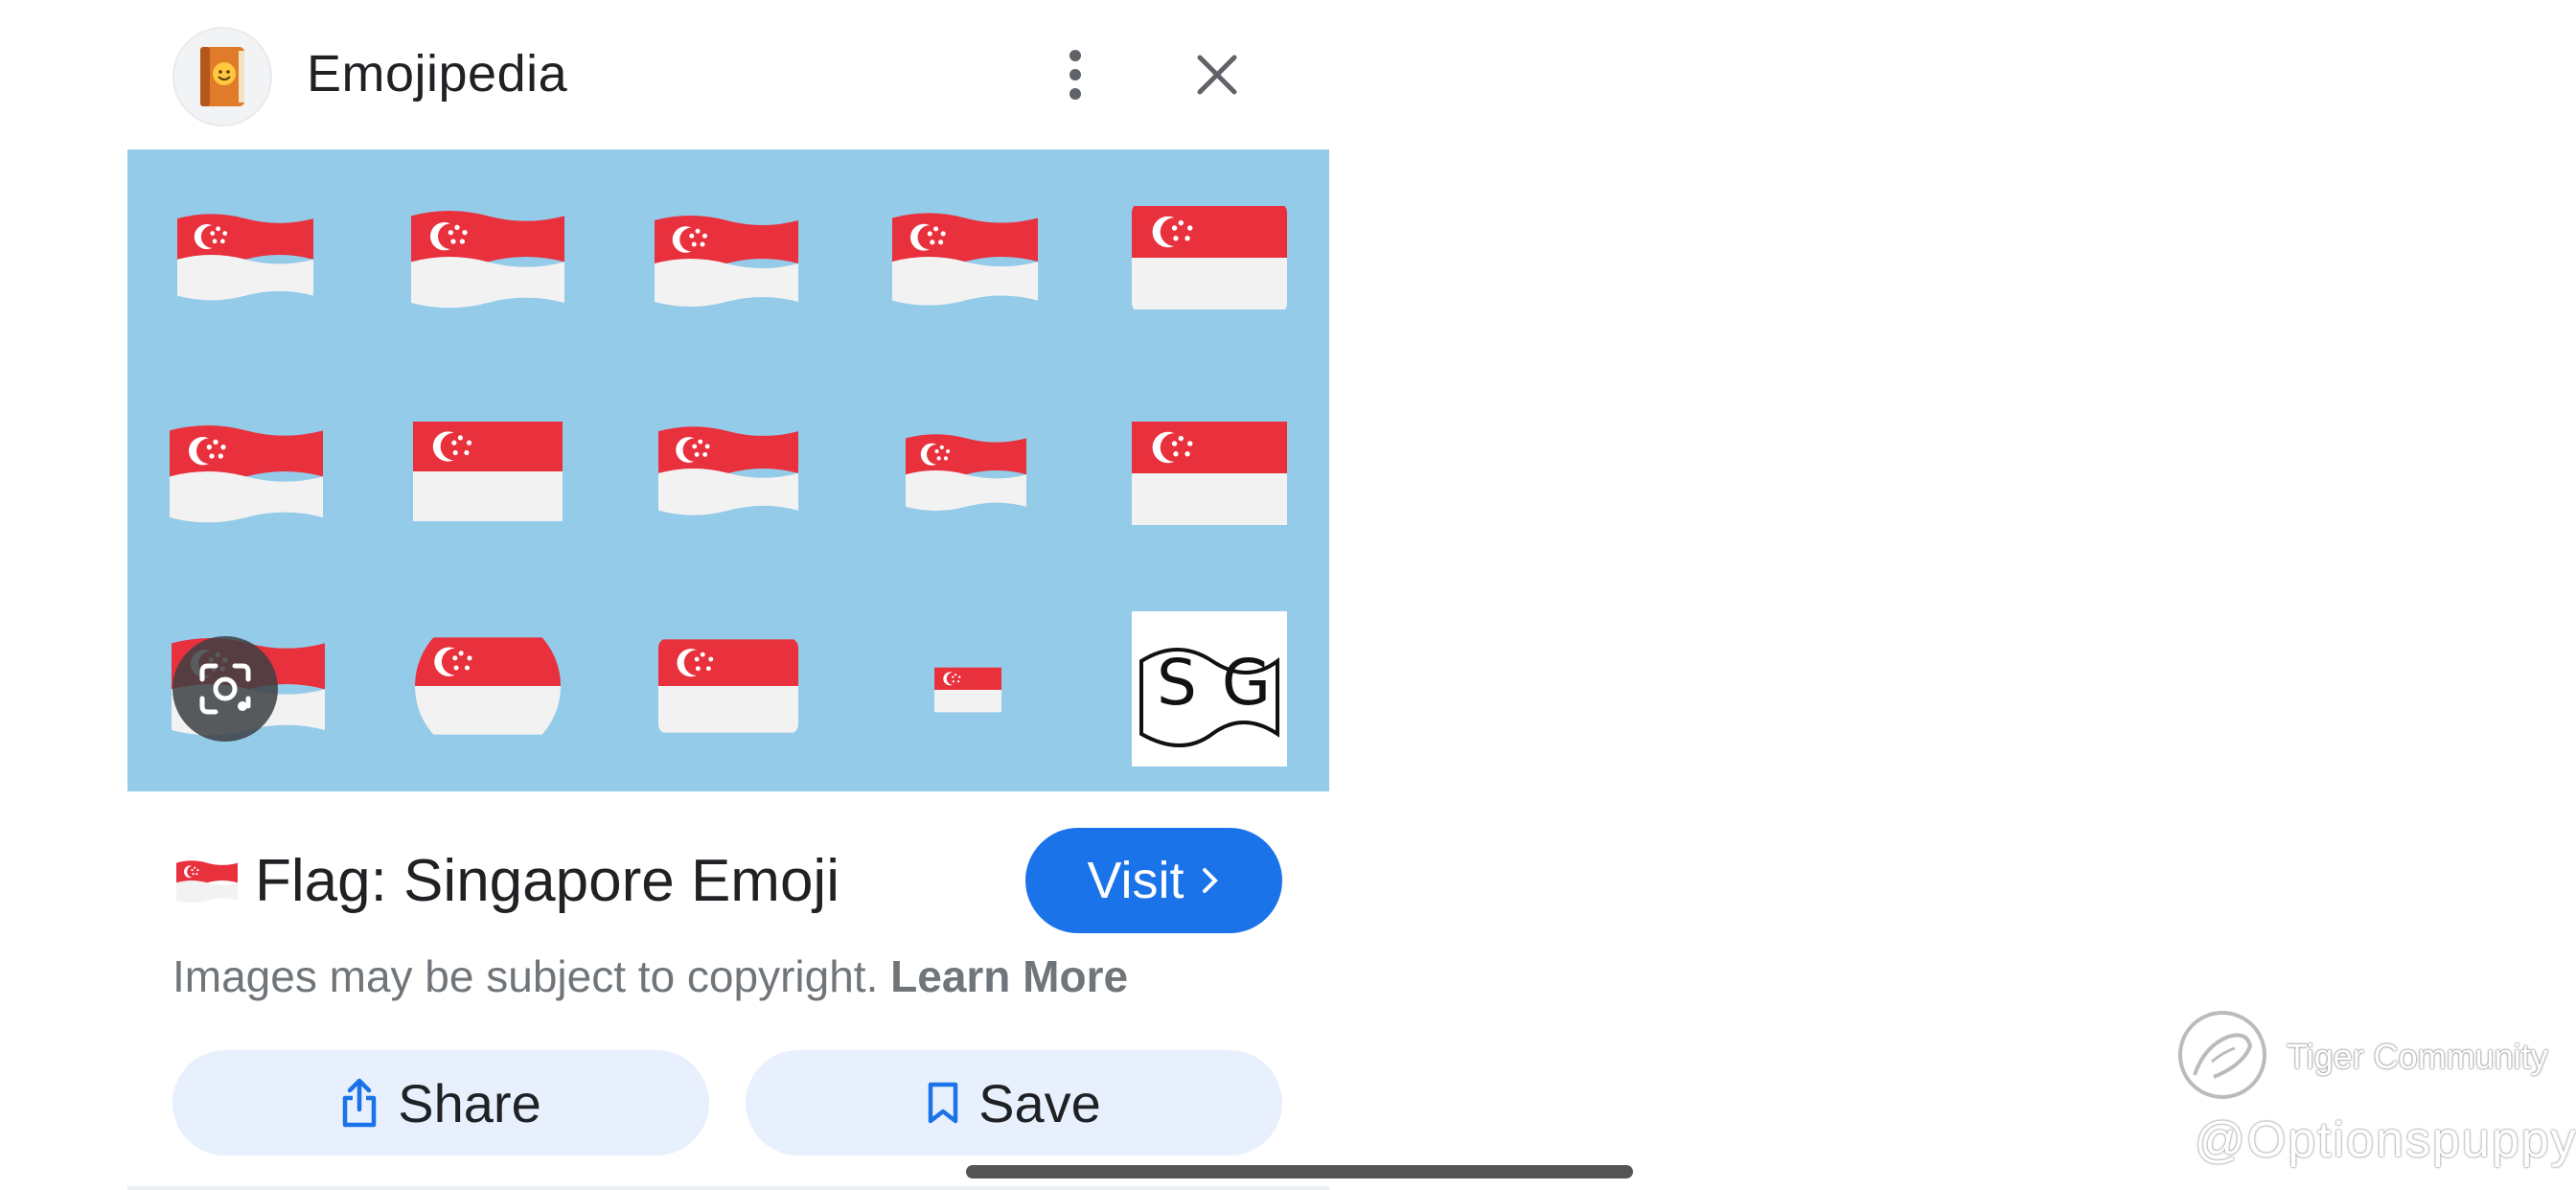 The width and height of the screenshot is (2576, 1190). I want to click on result-title: Flag: Singapore Emoji, so click(548, 881).